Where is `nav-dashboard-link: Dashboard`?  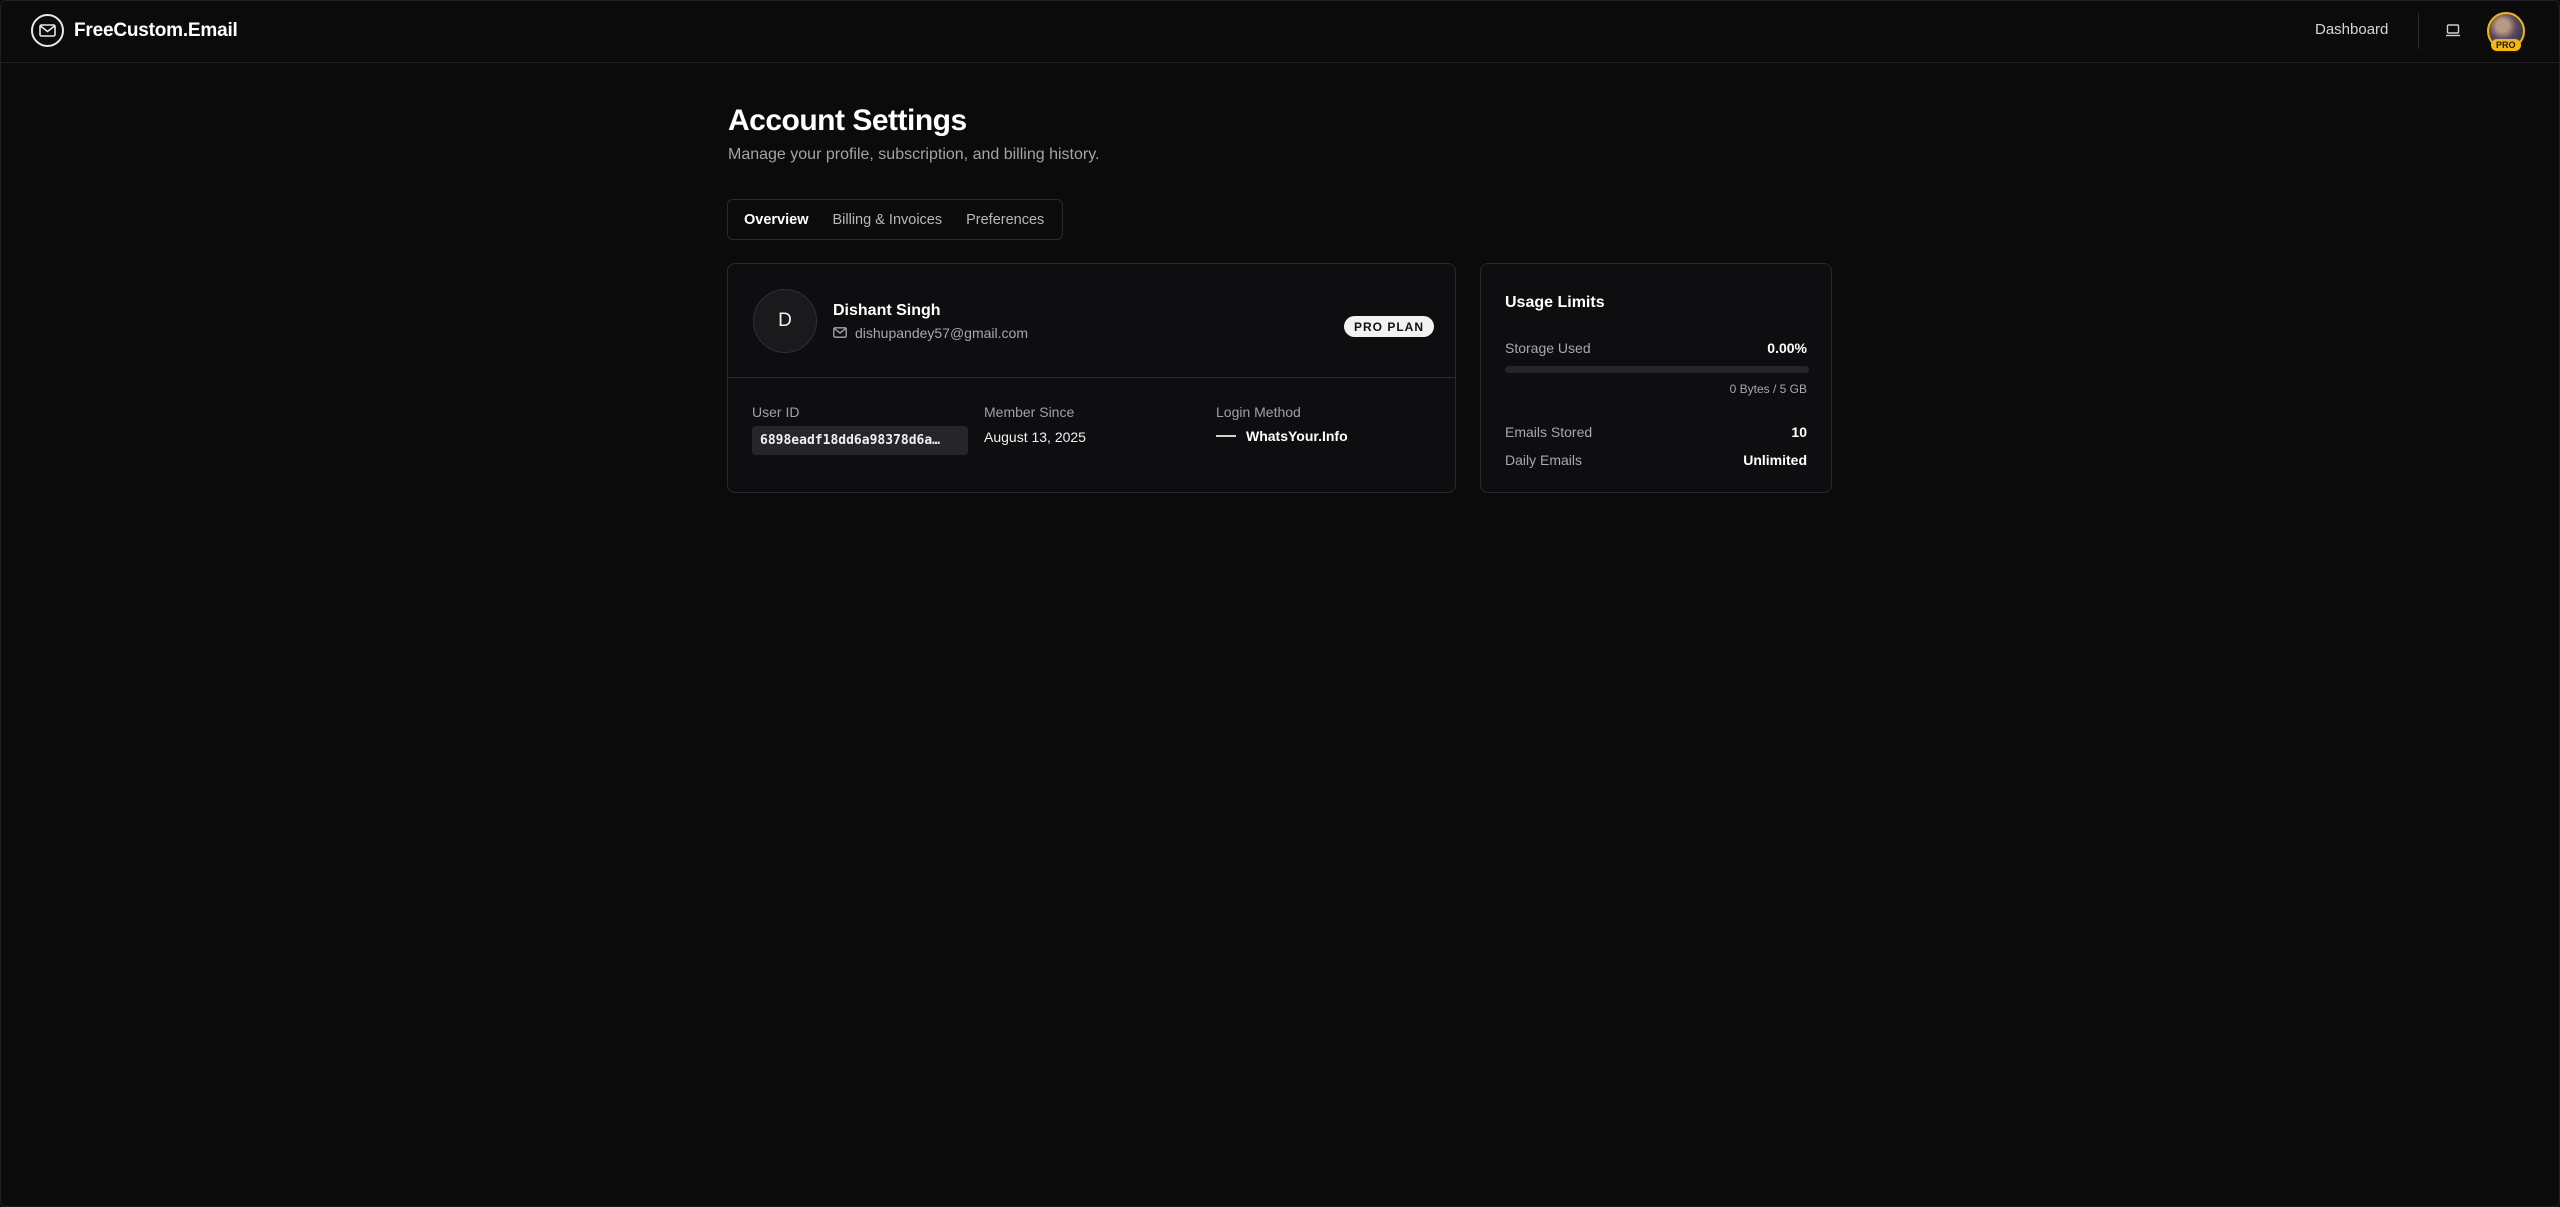
nav-dashboard-link: Dashboard is located at coordinates (2351, 29).